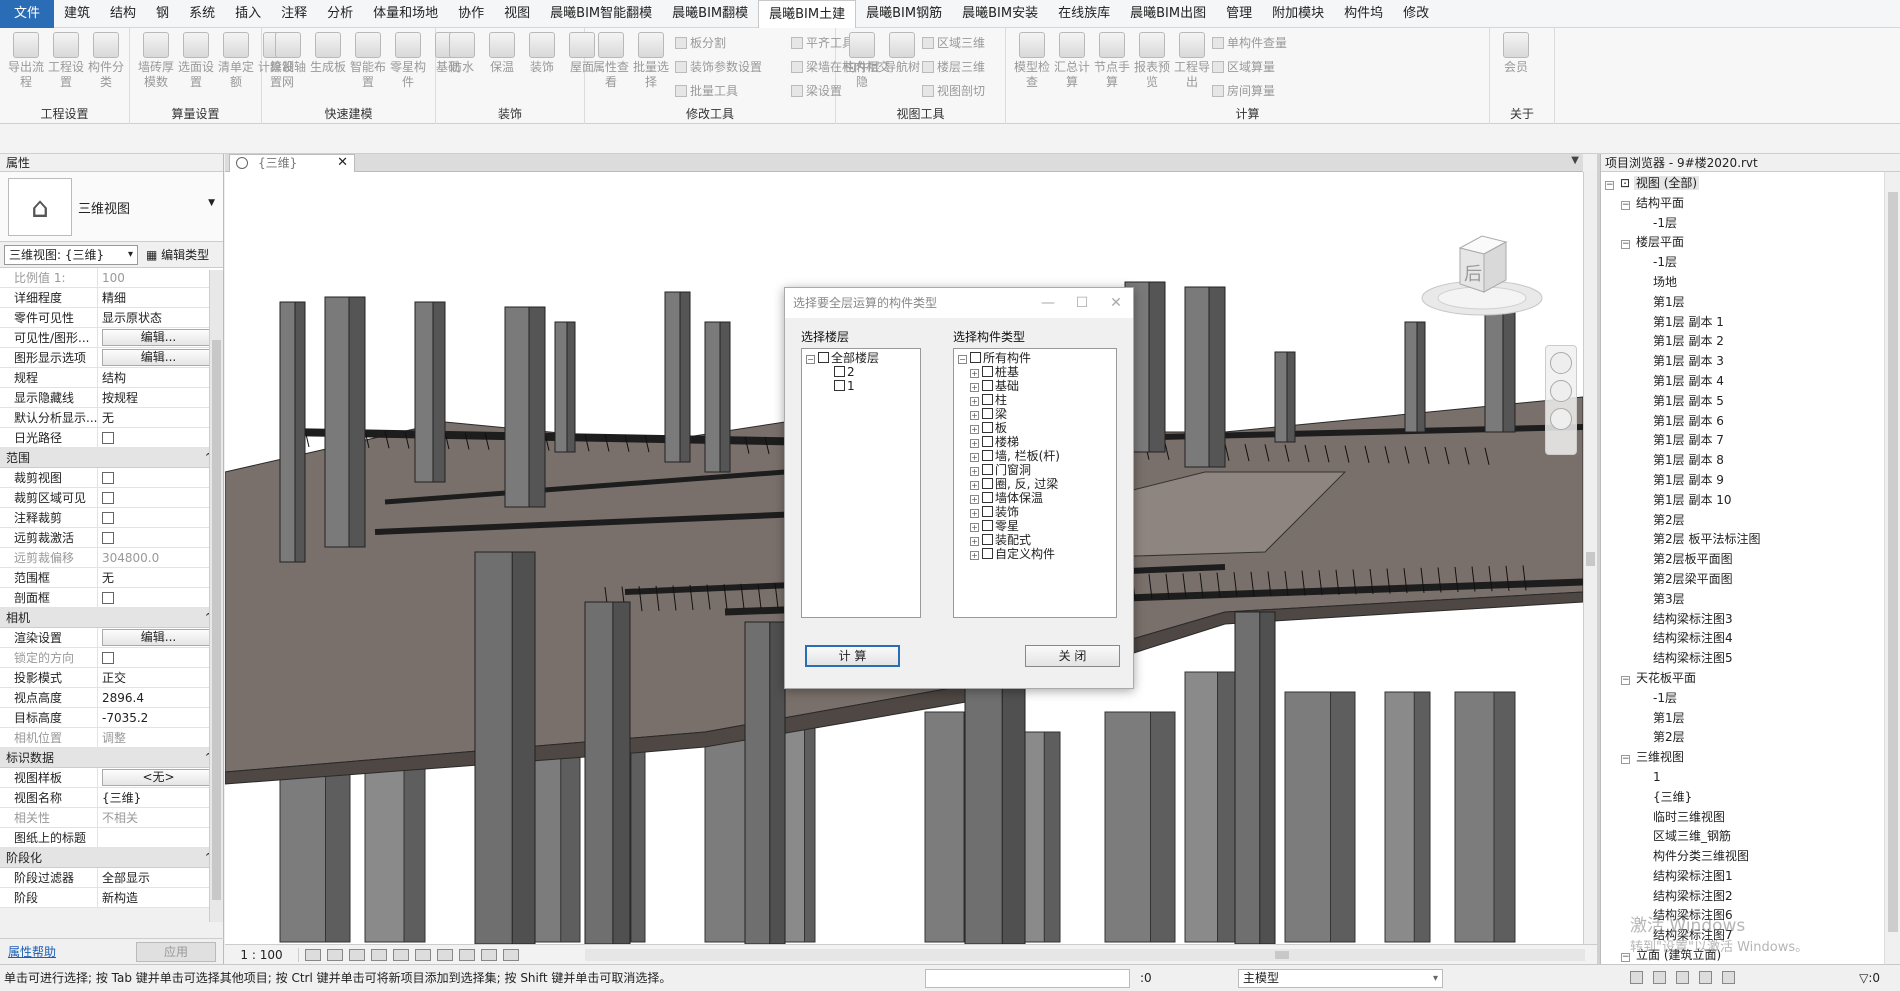 The width and height of the screenshot is (1900, 991). I want to click on ribbon-small-button-4-0: 板分割, so click(700, 43).